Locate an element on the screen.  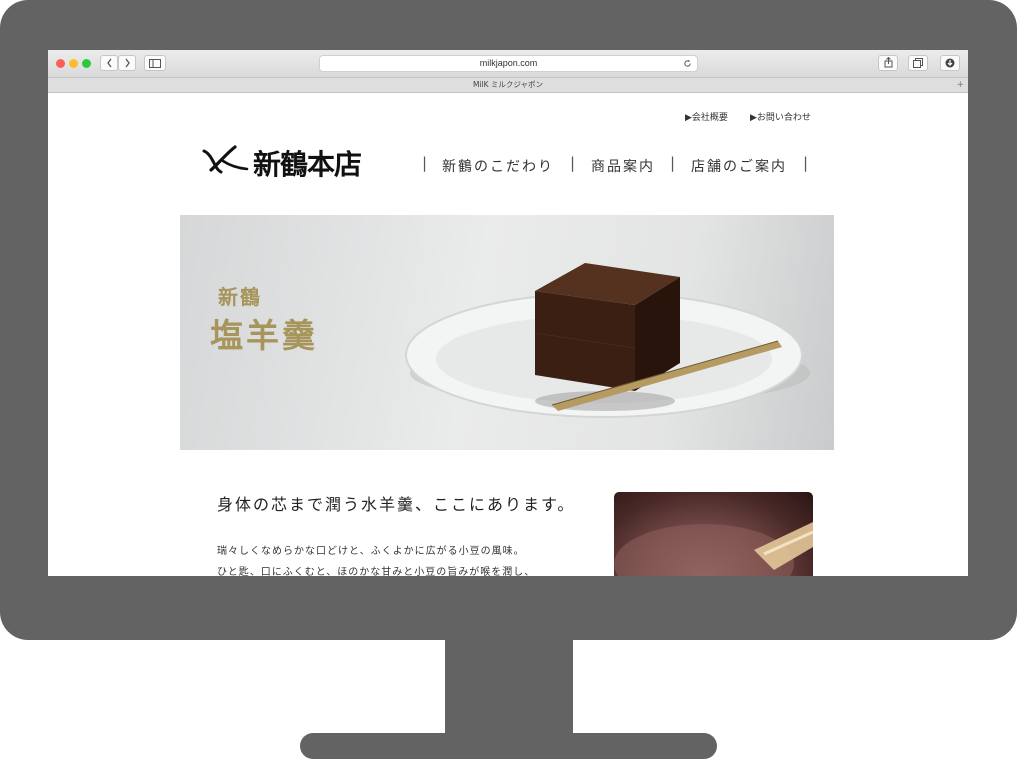
back-icon is located at coordinates (109, 63).